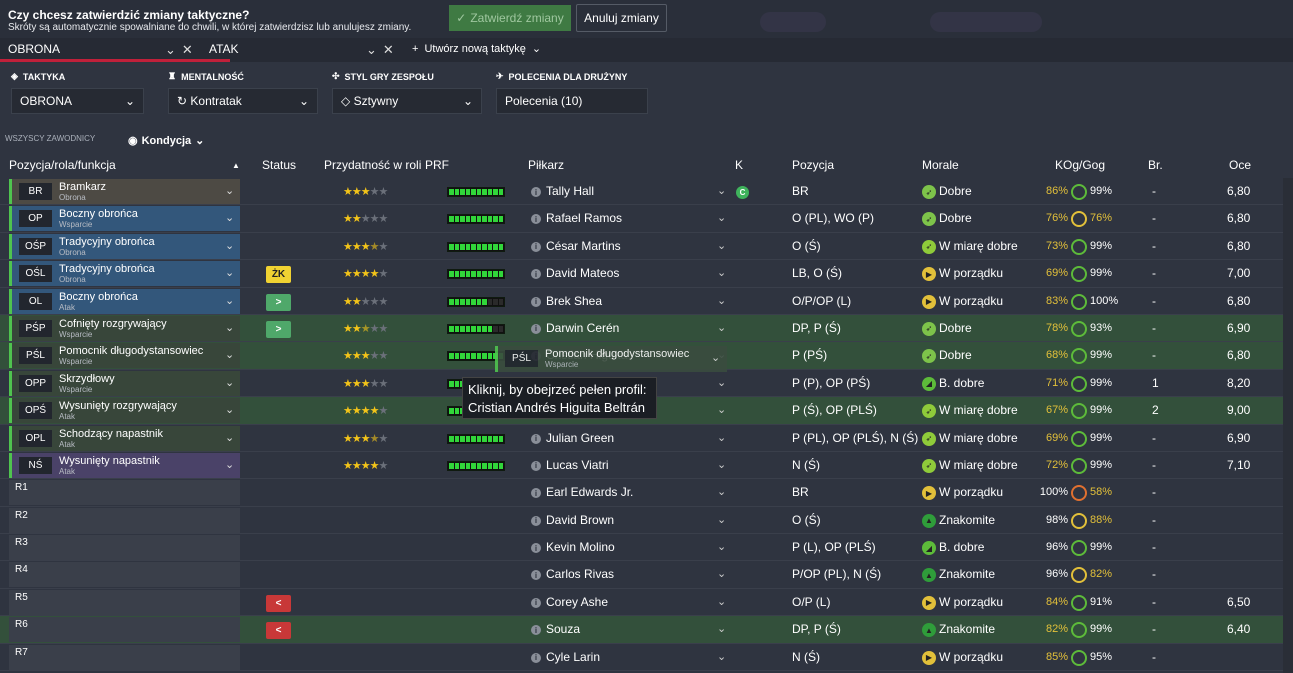  Describe the element at coordinates (577, 465) in the screenshot. I see `player-name: Lucas Viatri` at that location.